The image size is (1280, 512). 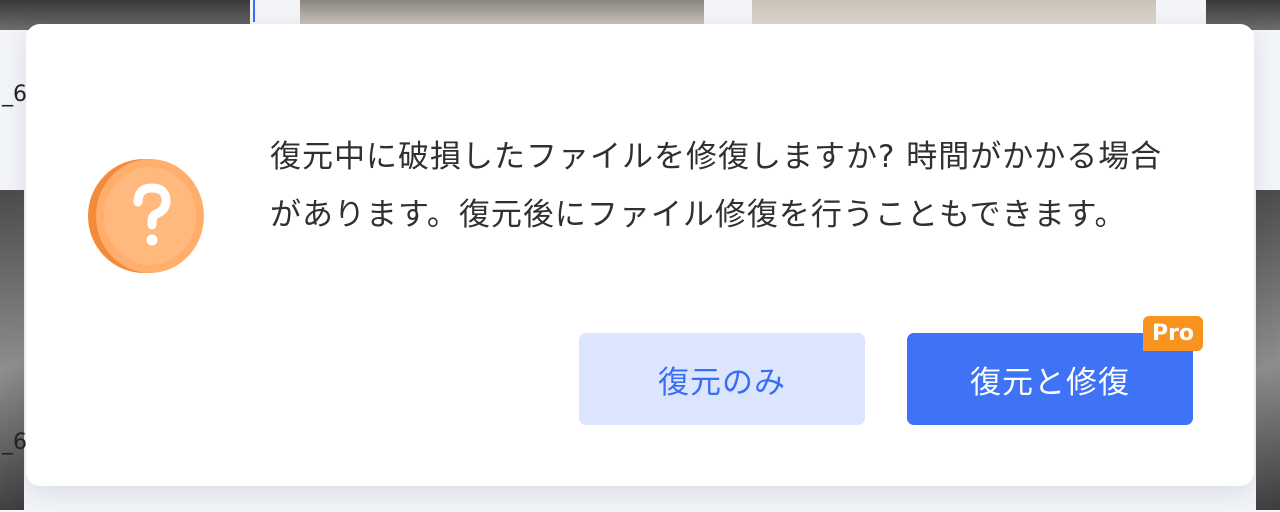 I want to click on restore-only-button: 復元のみ, so click(x=722, y=379).